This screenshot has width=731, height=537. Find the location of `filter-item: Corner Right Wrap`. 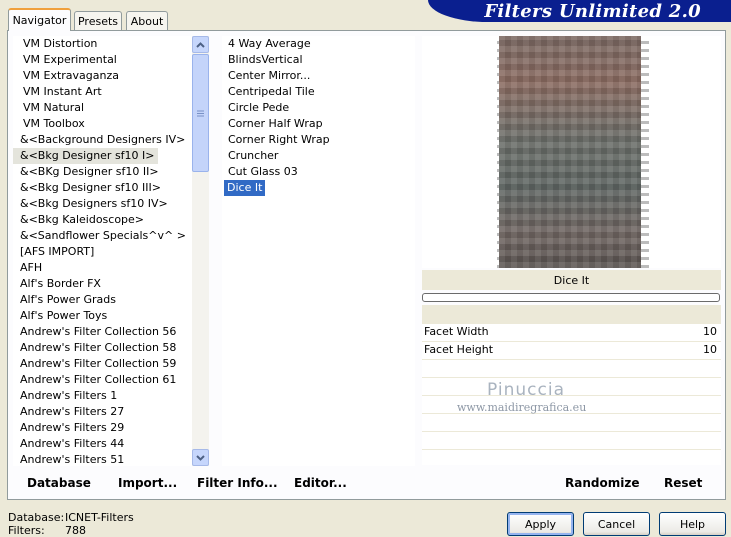

filter-item: Corner Right Wrap is located at coordinates (318, 140).